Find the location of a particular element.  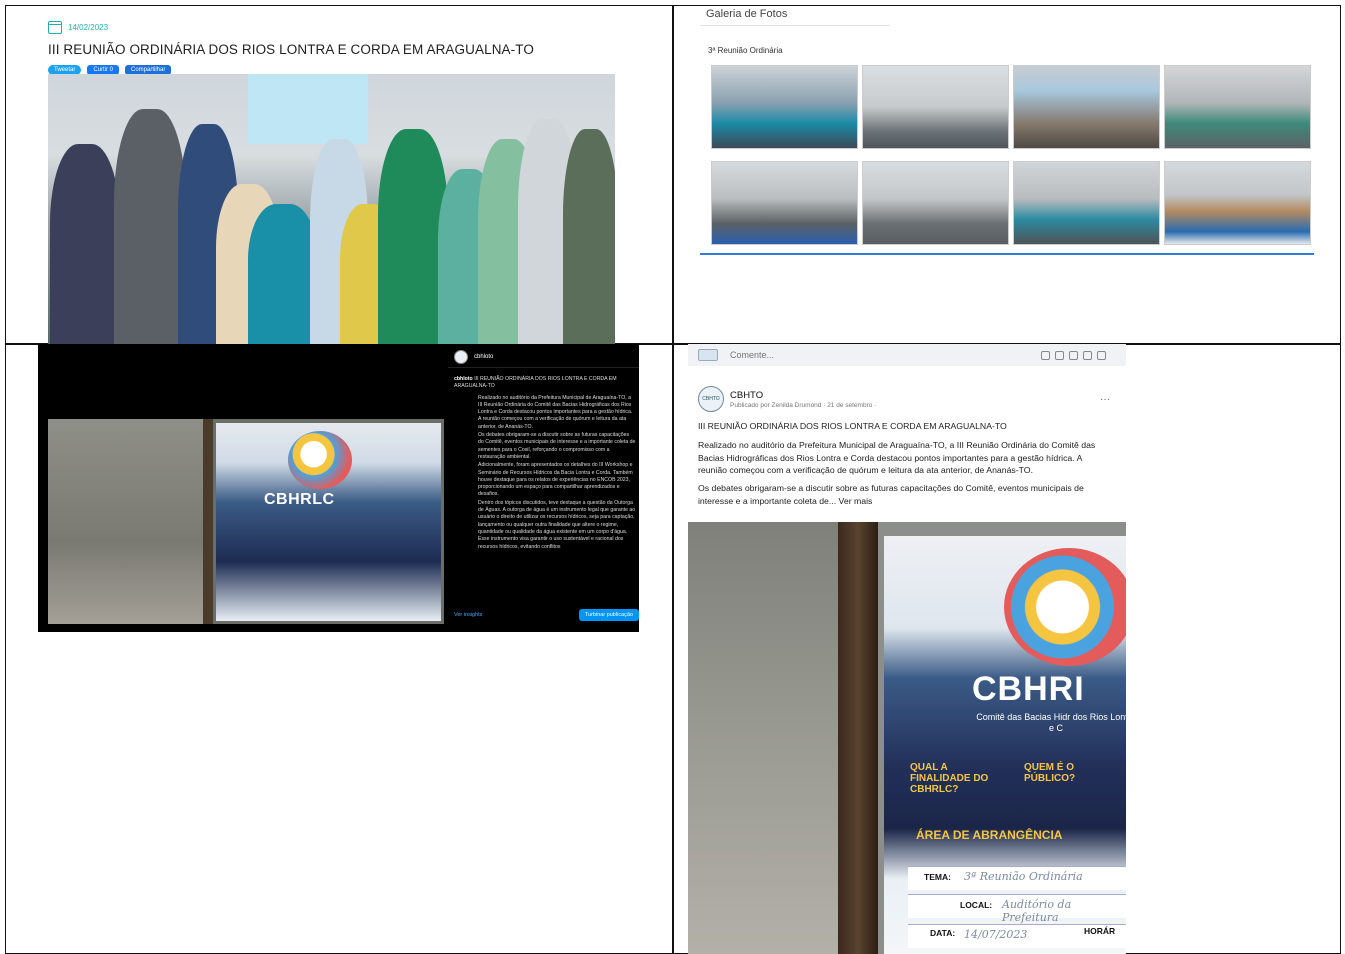

insights-link: Ver insights is located at coordinates (468, 615).